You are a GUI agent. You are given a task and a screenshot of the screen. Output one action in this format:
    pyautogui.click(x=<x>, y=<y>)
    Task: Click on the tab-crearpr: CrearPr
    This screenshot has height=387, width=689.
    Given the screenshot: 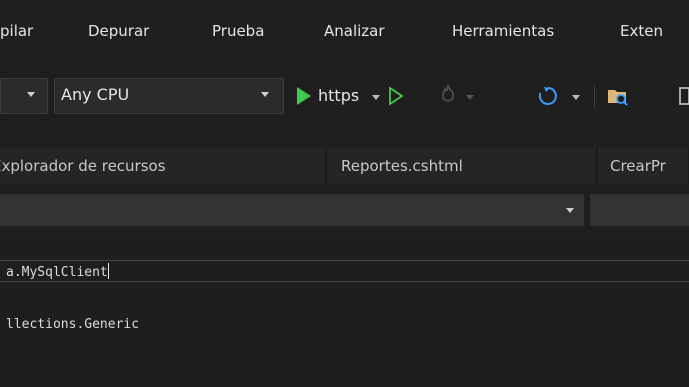 What is the action you would take?
    pyautogui.click(x=643, y=166)
    